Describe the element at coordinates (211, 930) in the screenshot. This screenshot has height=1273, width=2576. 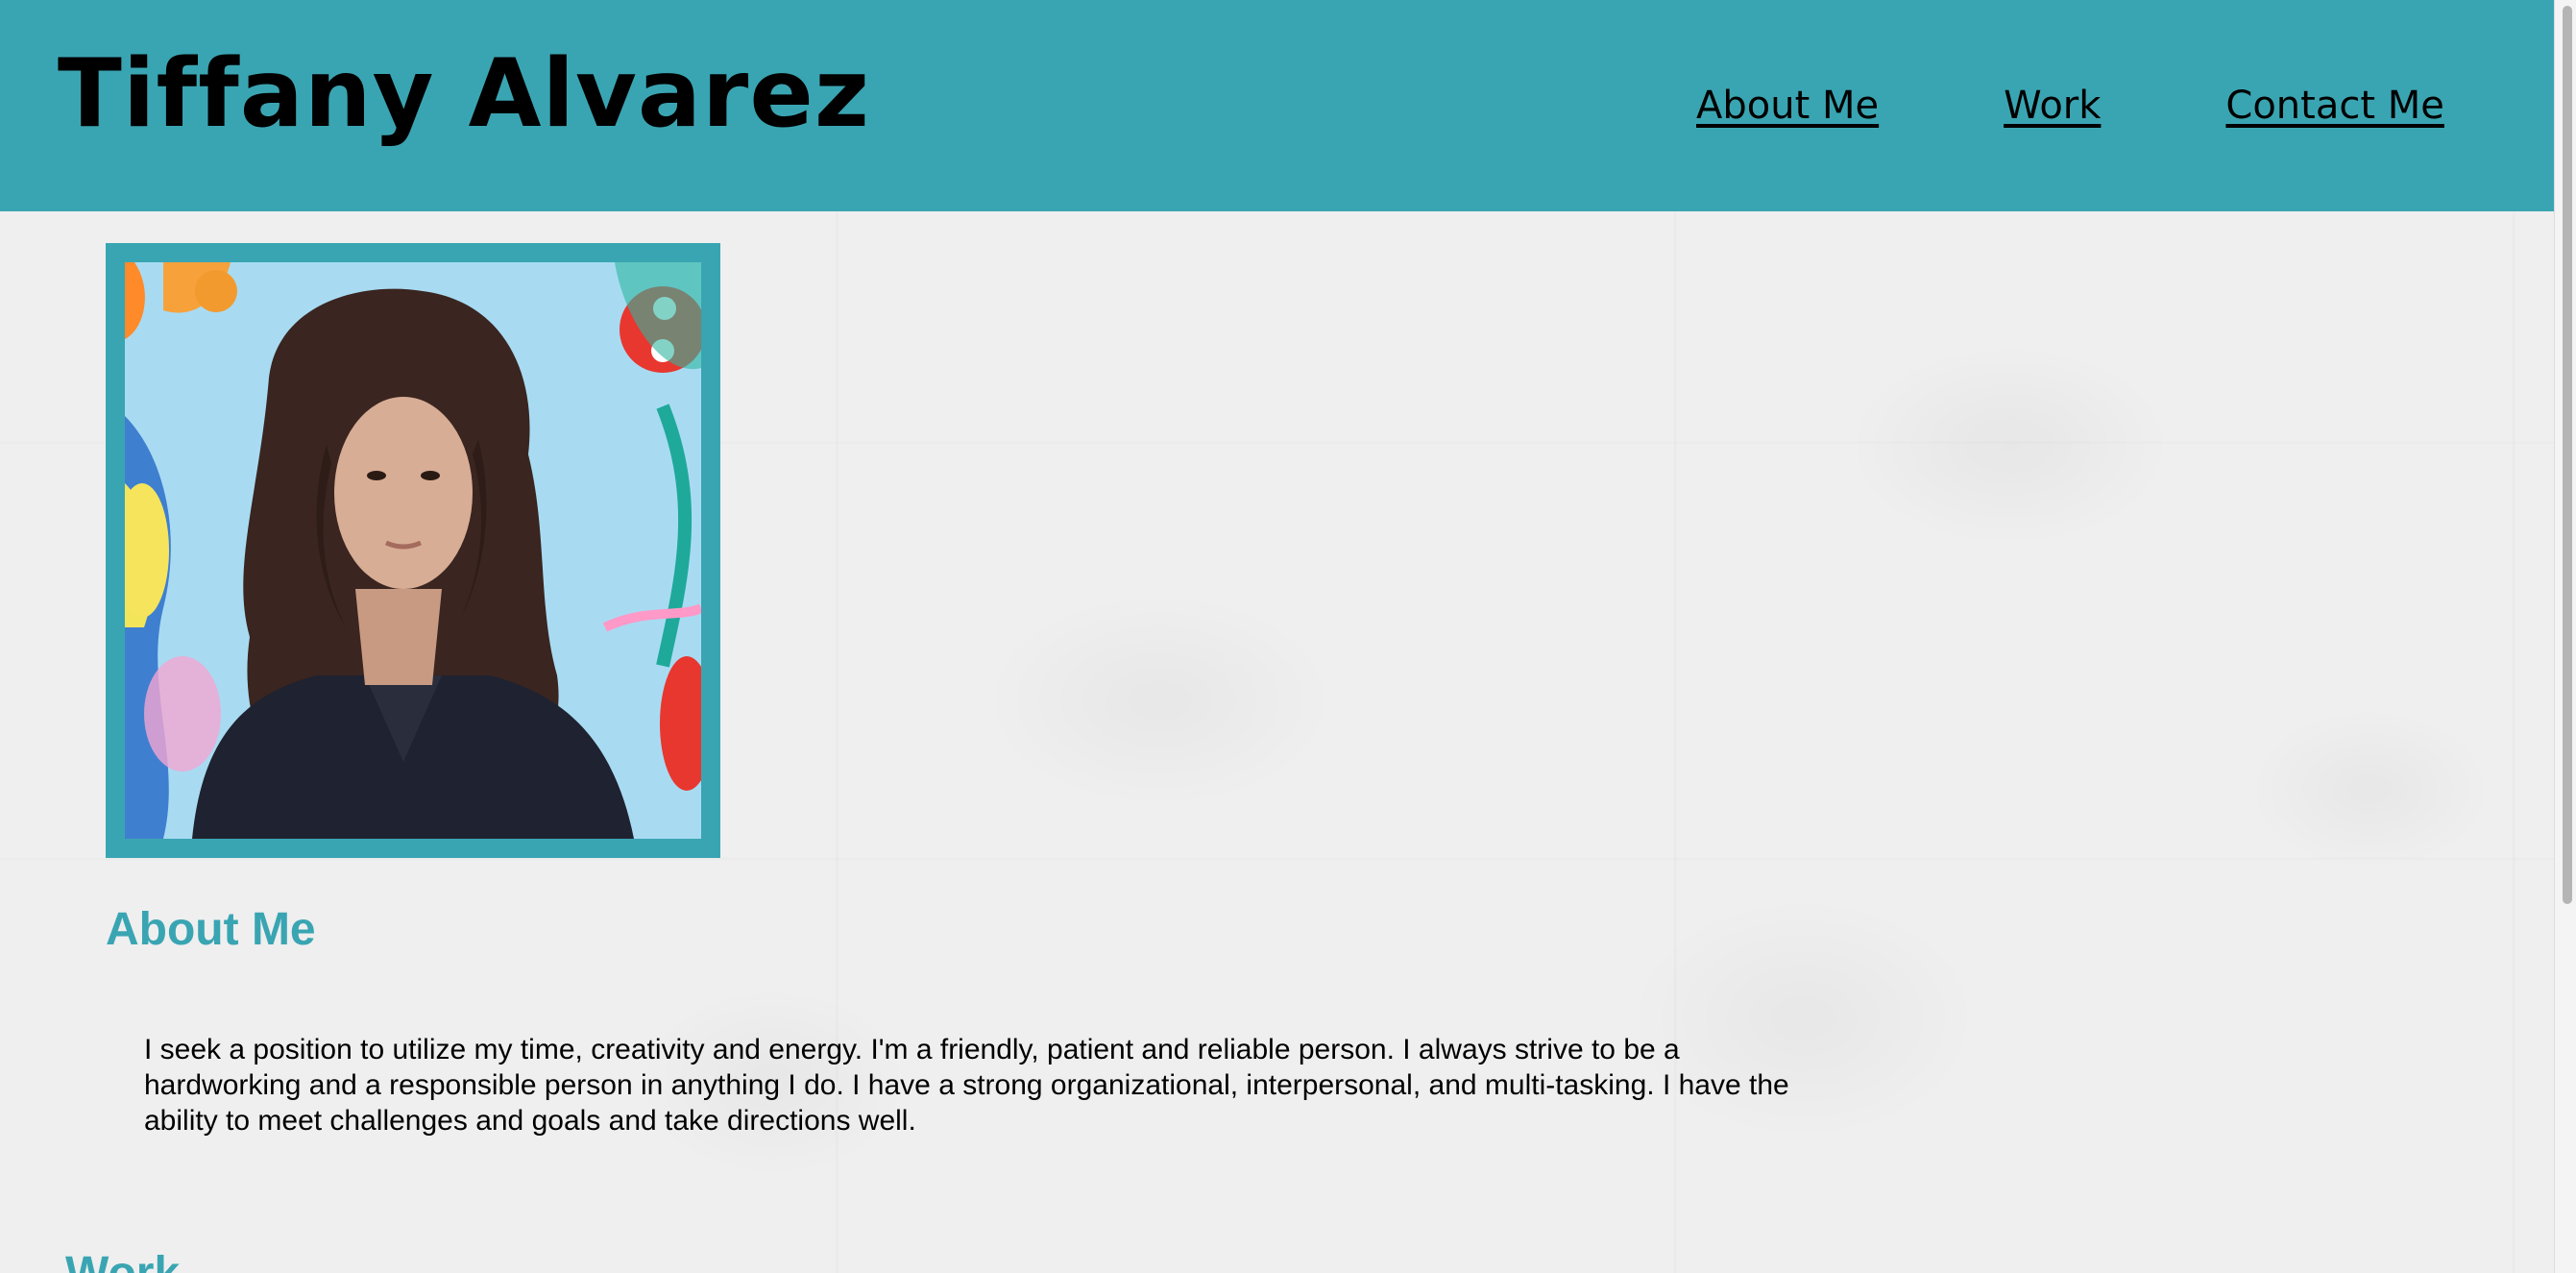
I see `about-me-heading: About Me` at that location.